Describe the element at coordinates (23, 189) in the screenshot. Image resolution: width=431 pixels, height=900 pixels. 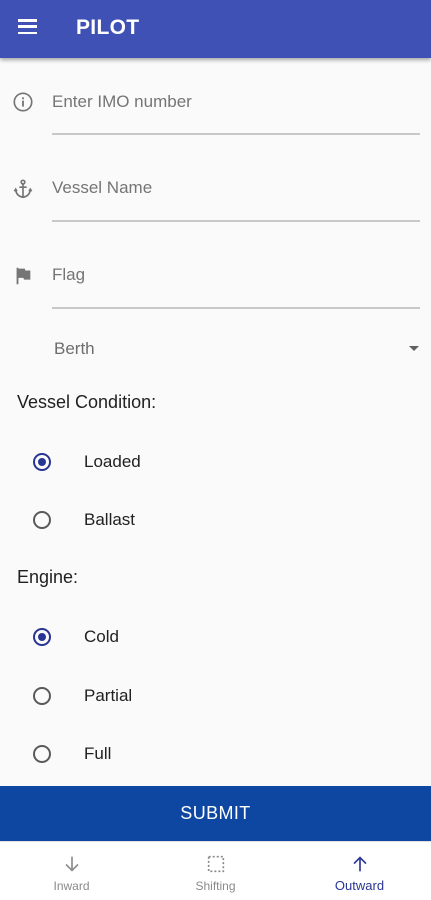
I see `anchor-icon` at that location.